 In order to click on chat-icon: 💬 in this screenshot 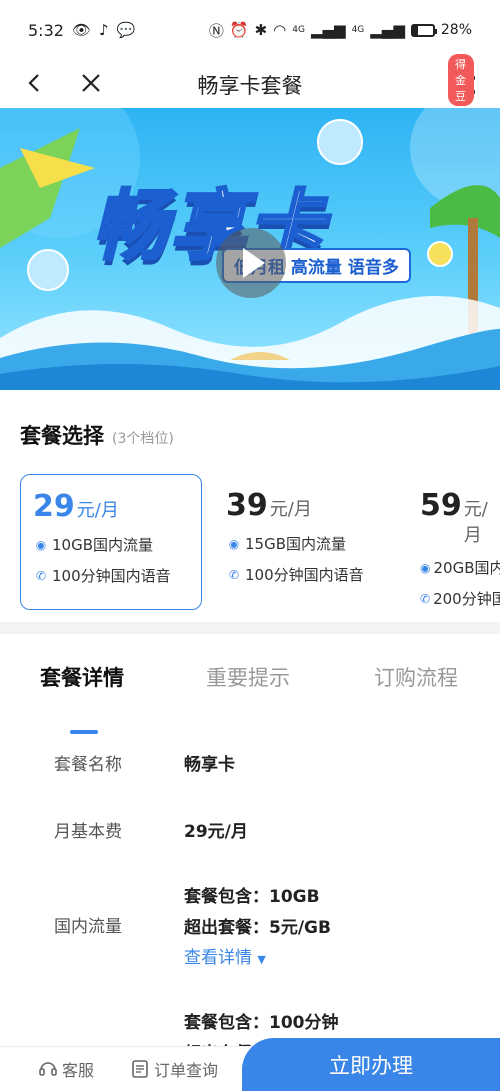, I will do `click(126, 30)`.